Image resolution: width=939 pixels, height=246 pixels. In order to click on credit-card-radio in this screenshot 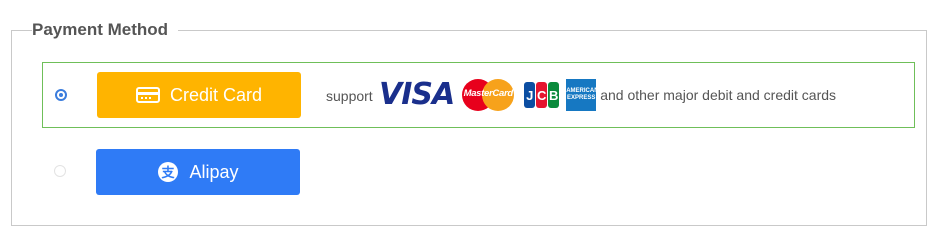, I will do `click(61, 95)`.